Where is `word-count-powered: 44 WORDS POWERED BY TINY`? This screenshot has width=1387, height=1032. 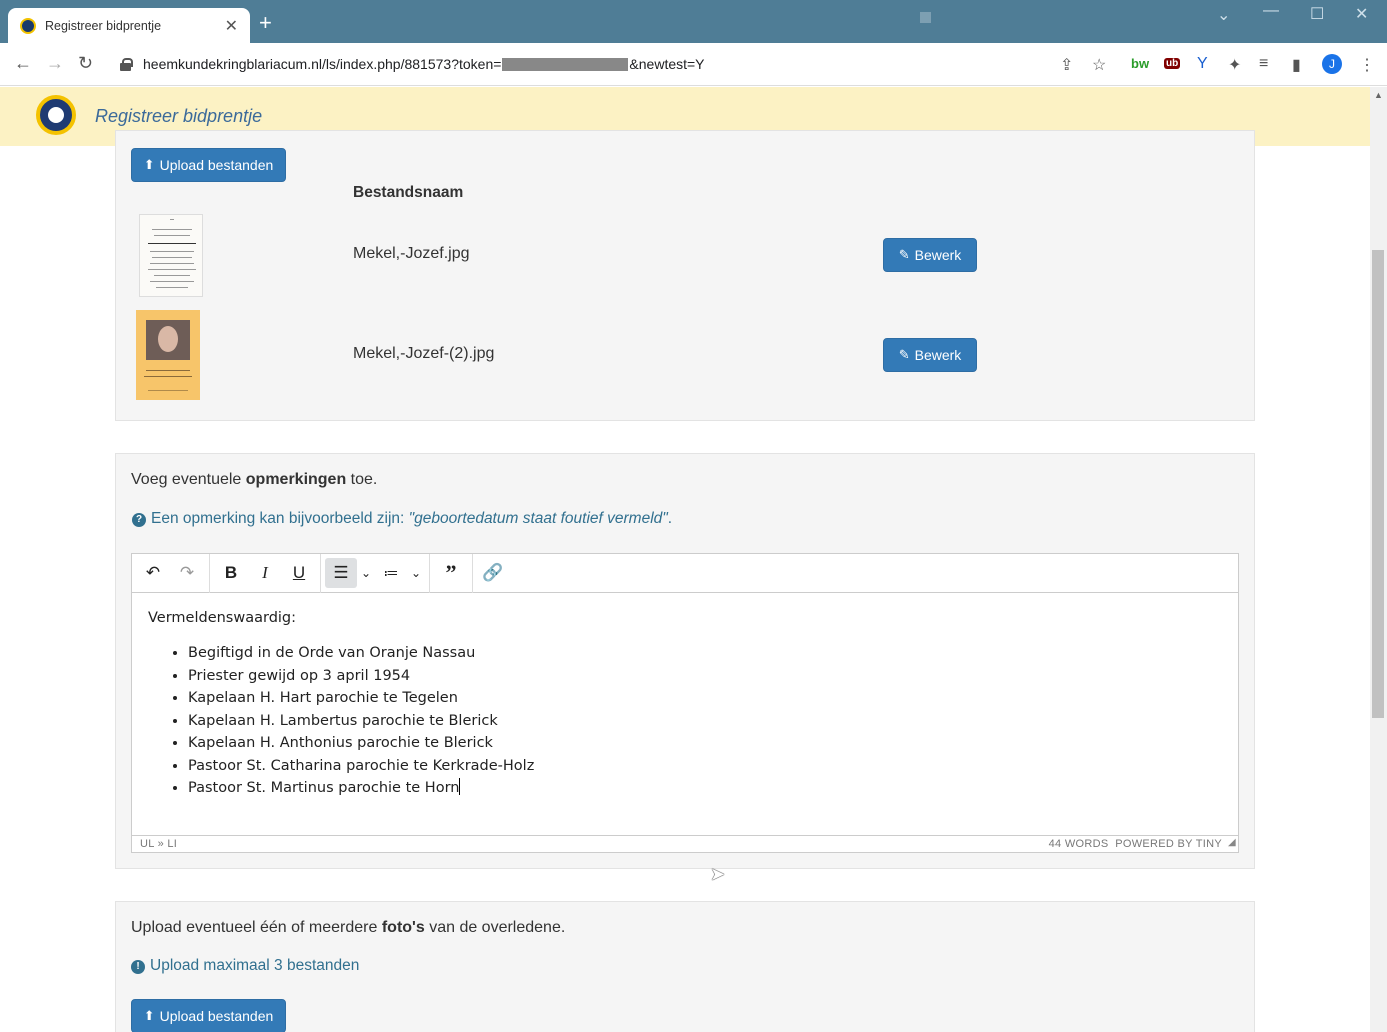
word-count-powered: 44 WORDS POWERED BY TINY is located at coordinates (1135, 844).